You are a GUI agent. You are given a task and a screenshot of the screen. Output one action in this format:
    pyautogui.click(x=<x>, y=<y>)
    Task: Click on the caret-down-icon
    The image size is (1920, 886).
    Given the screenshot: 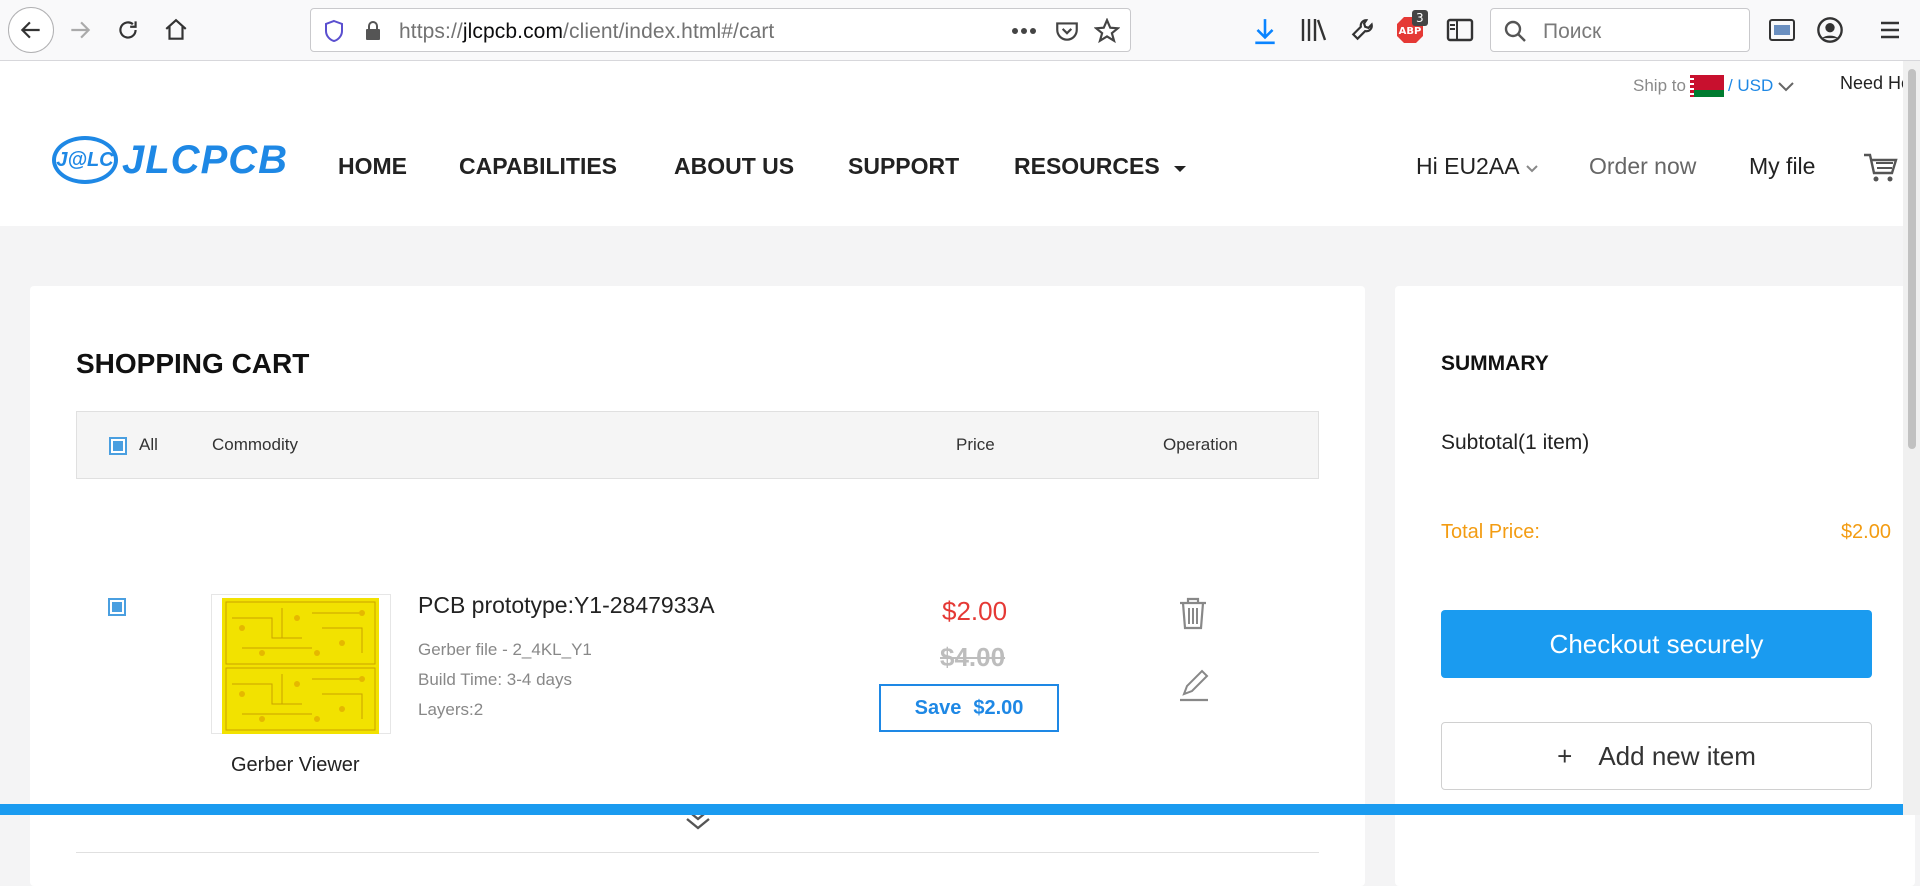 What is the action you would take?
    pyautogui.click(x=1180, y=169)
    